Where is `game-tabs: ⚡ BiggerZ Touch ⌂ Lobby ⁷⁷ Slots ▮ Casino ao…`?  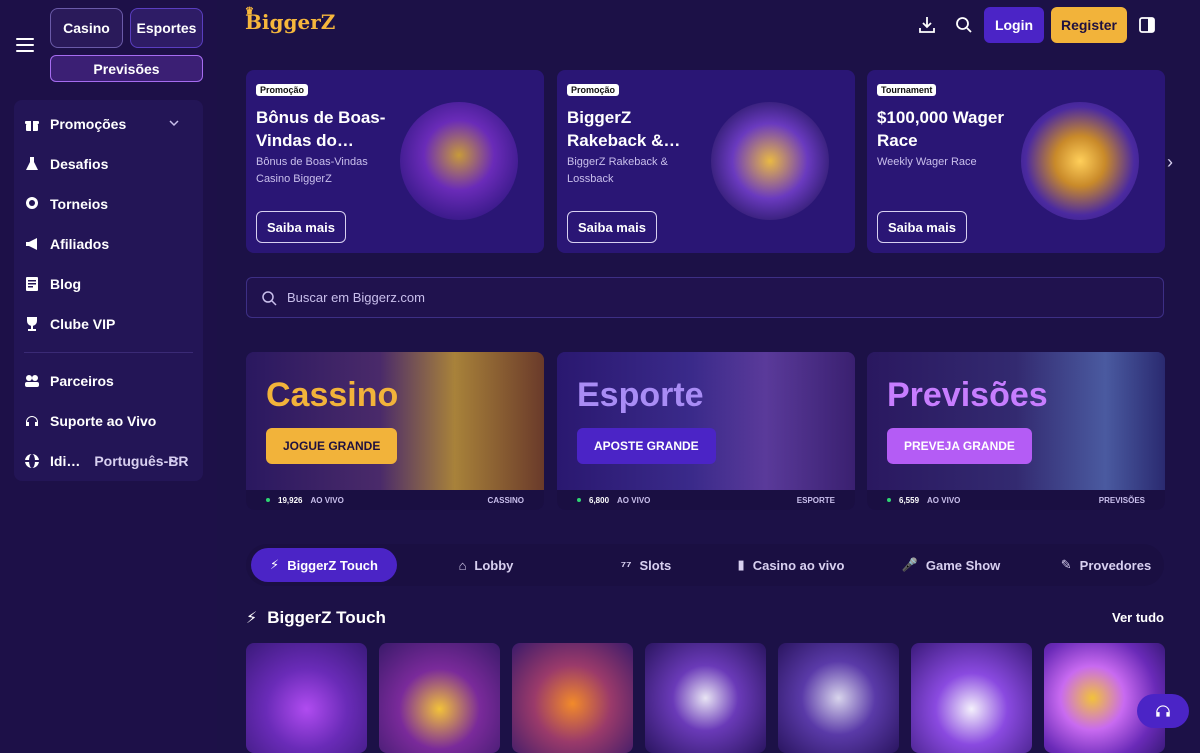
game-tabs: ⚡ BiggerZ Touch ⌂ Lobby ⁷⁷ Slots ▮ Casino ao… is located at coordinates (705, 565).